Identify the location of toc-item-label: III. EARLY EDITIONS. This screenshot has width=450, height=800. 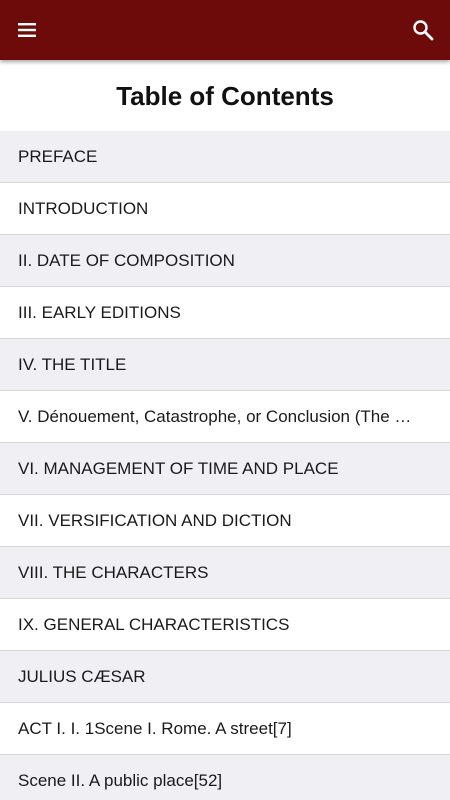
(99, 312).